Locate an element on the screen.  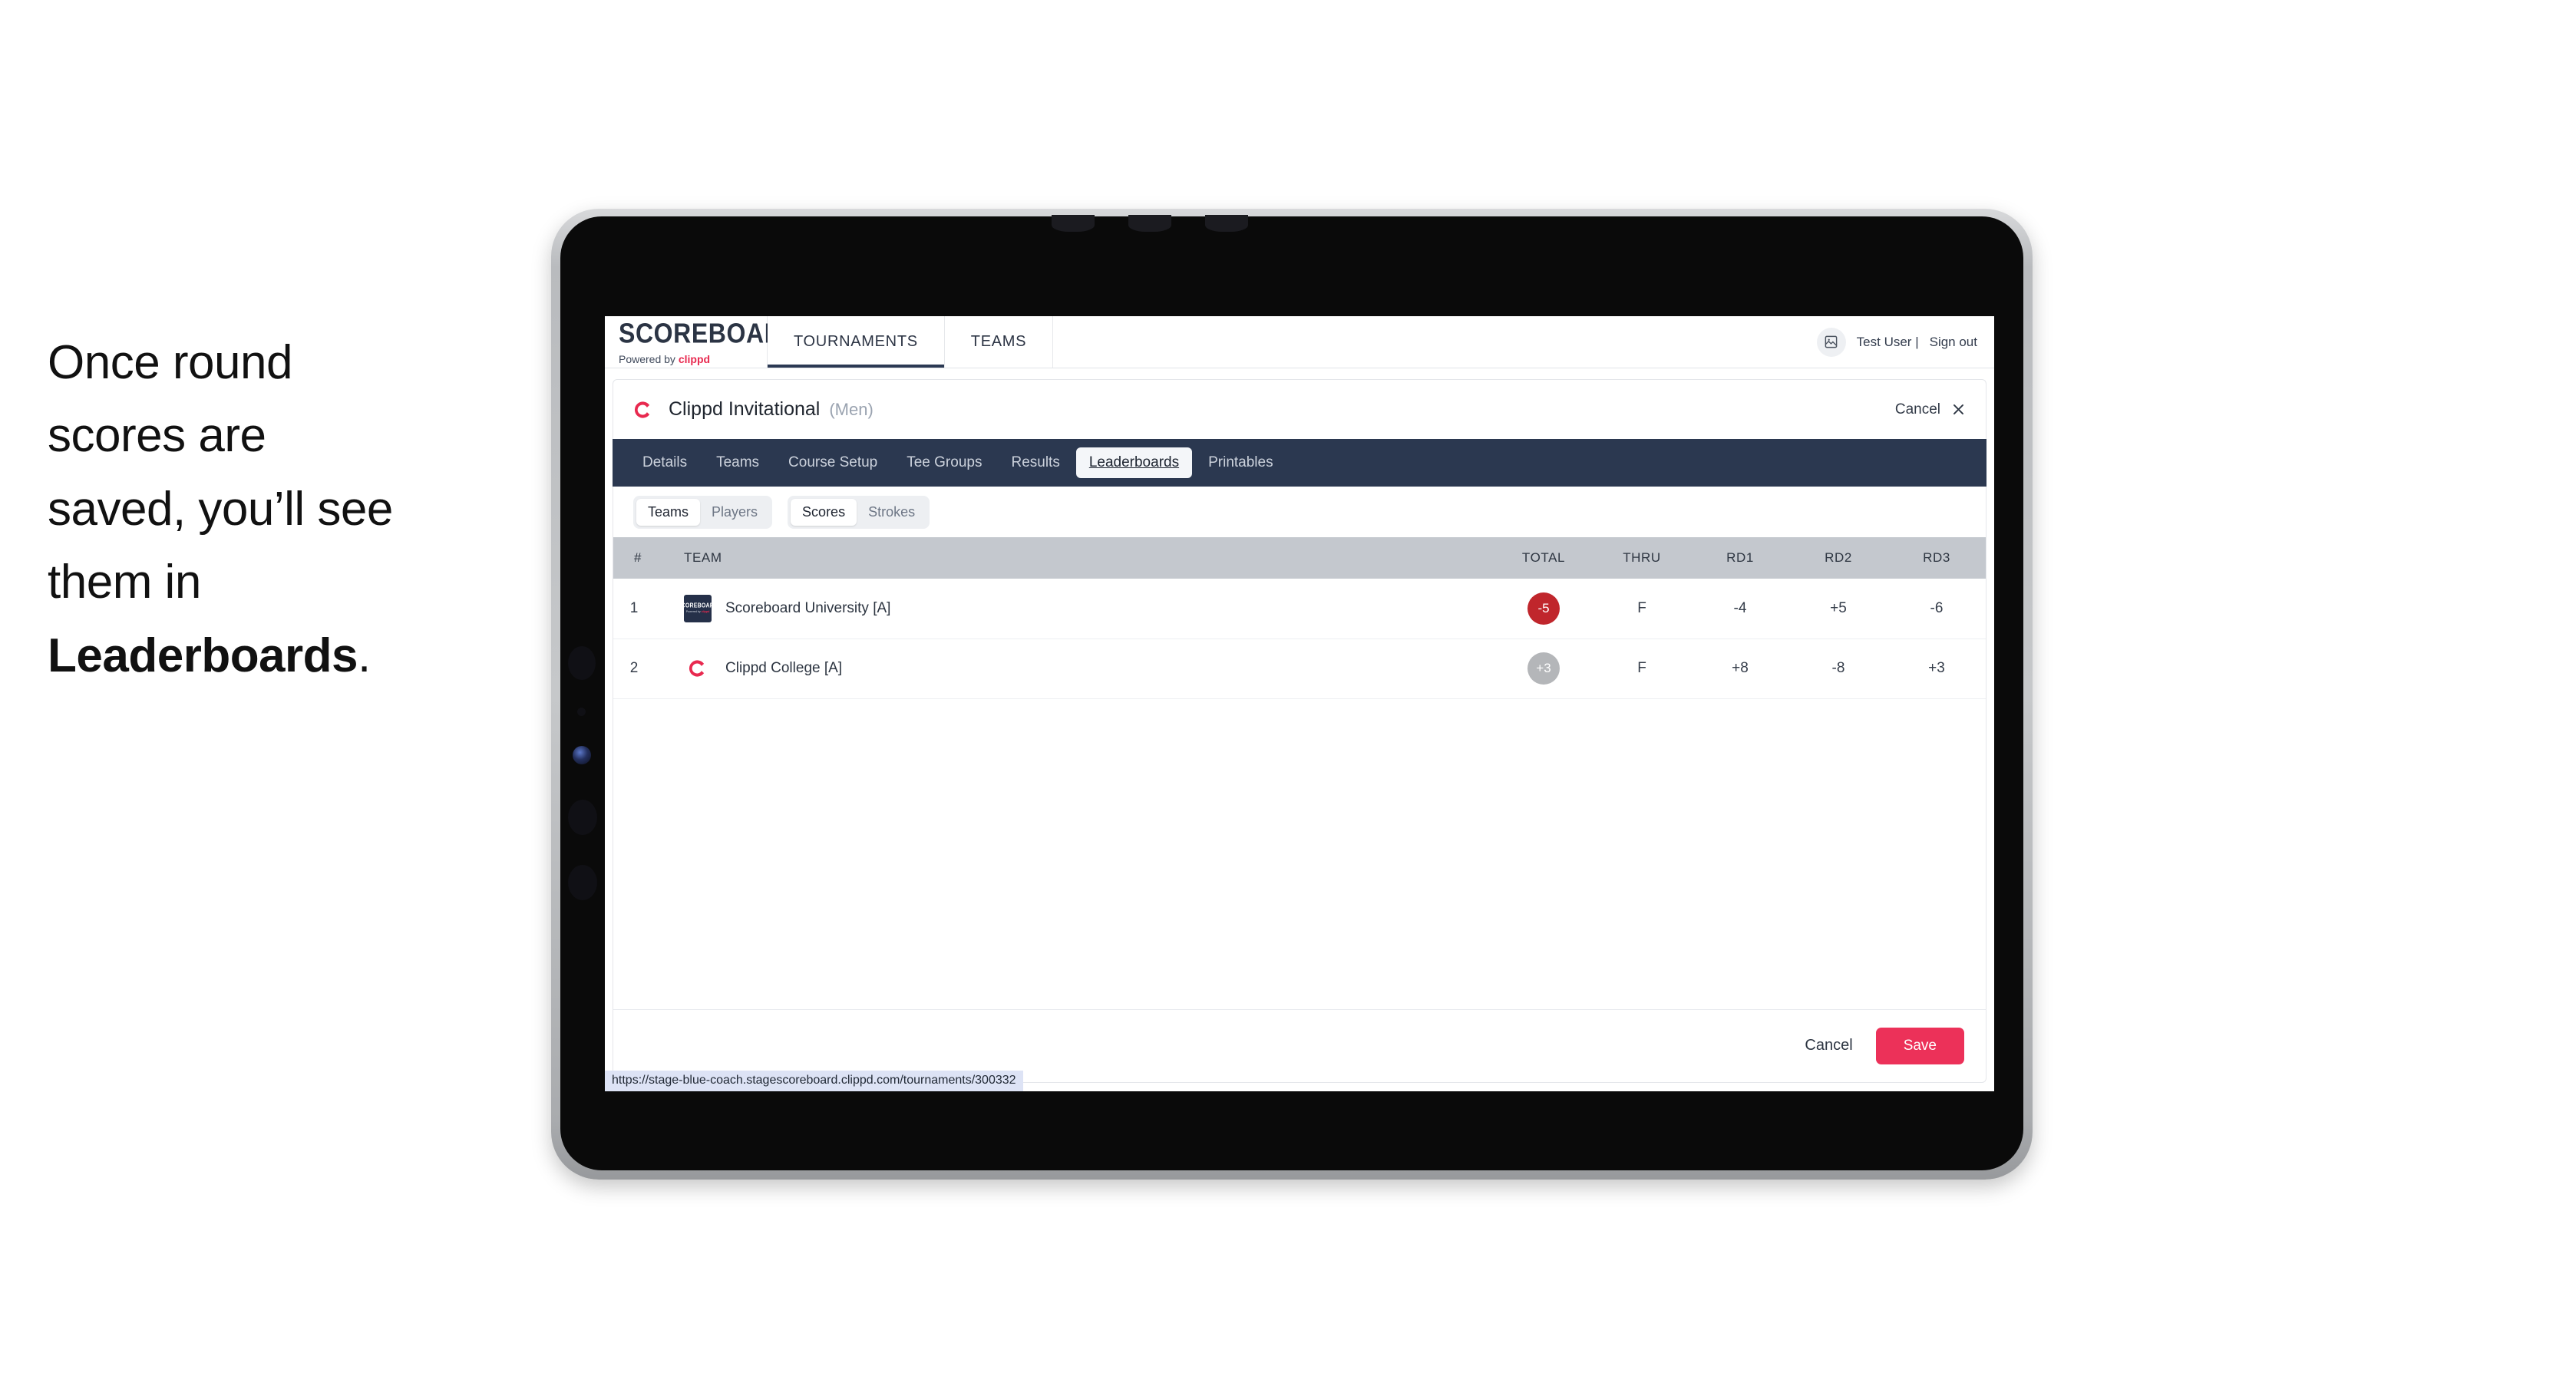
topnav-tab-teams-label: TEAMS is located at coordinates (998, 341).